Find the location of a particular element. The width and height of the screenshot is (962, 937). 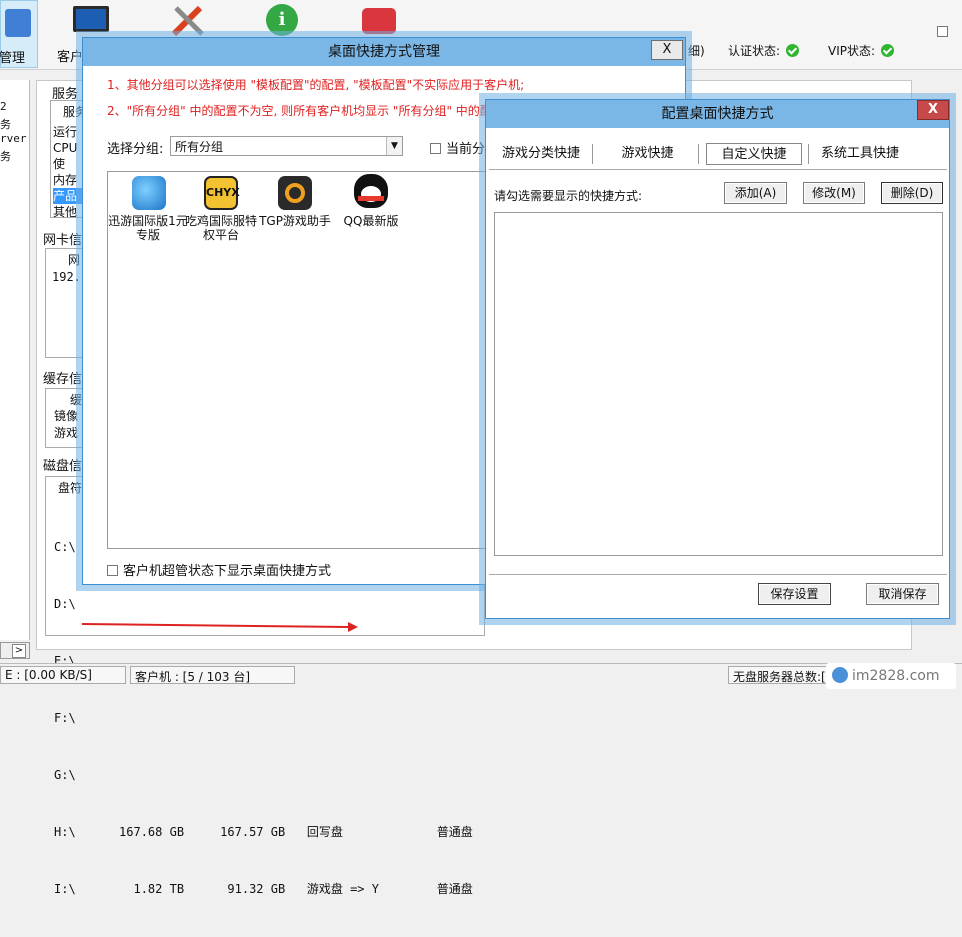

dialog-title-bar: 桌面快捷方式管理 is located at coordinates (384, 52).